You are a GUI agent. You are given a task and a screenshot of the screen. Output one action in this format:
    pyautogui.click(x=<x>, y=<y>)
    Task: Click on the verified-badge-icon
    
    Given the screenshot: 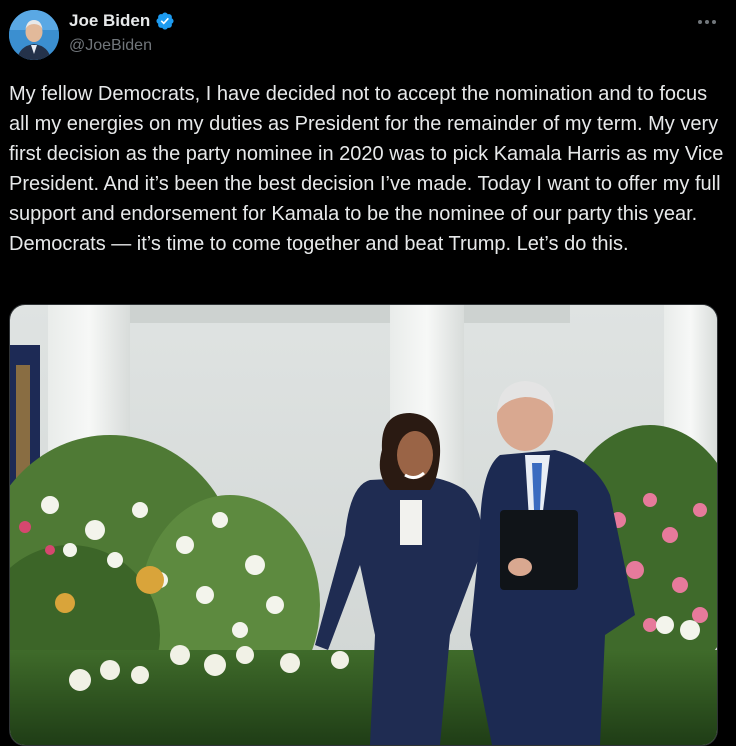 What is the action you would take?
    pyautogui.click(x=165, y=21)
    